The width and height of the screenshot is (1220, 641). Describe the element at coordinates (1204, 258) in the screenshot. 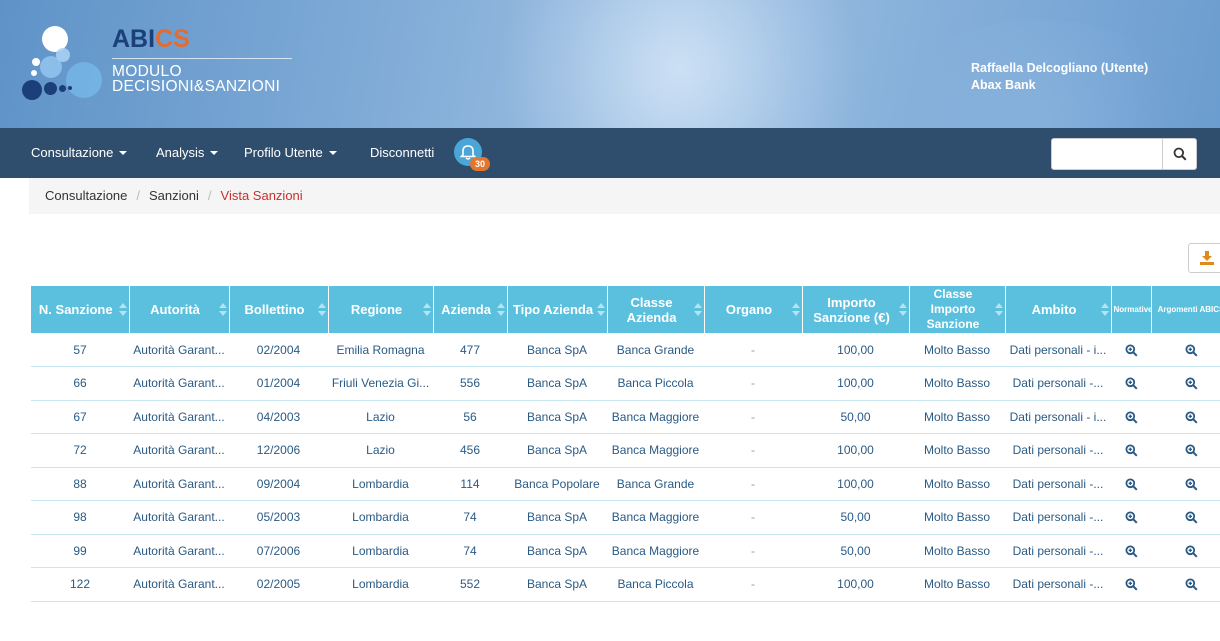

I see `export-button` at that location.